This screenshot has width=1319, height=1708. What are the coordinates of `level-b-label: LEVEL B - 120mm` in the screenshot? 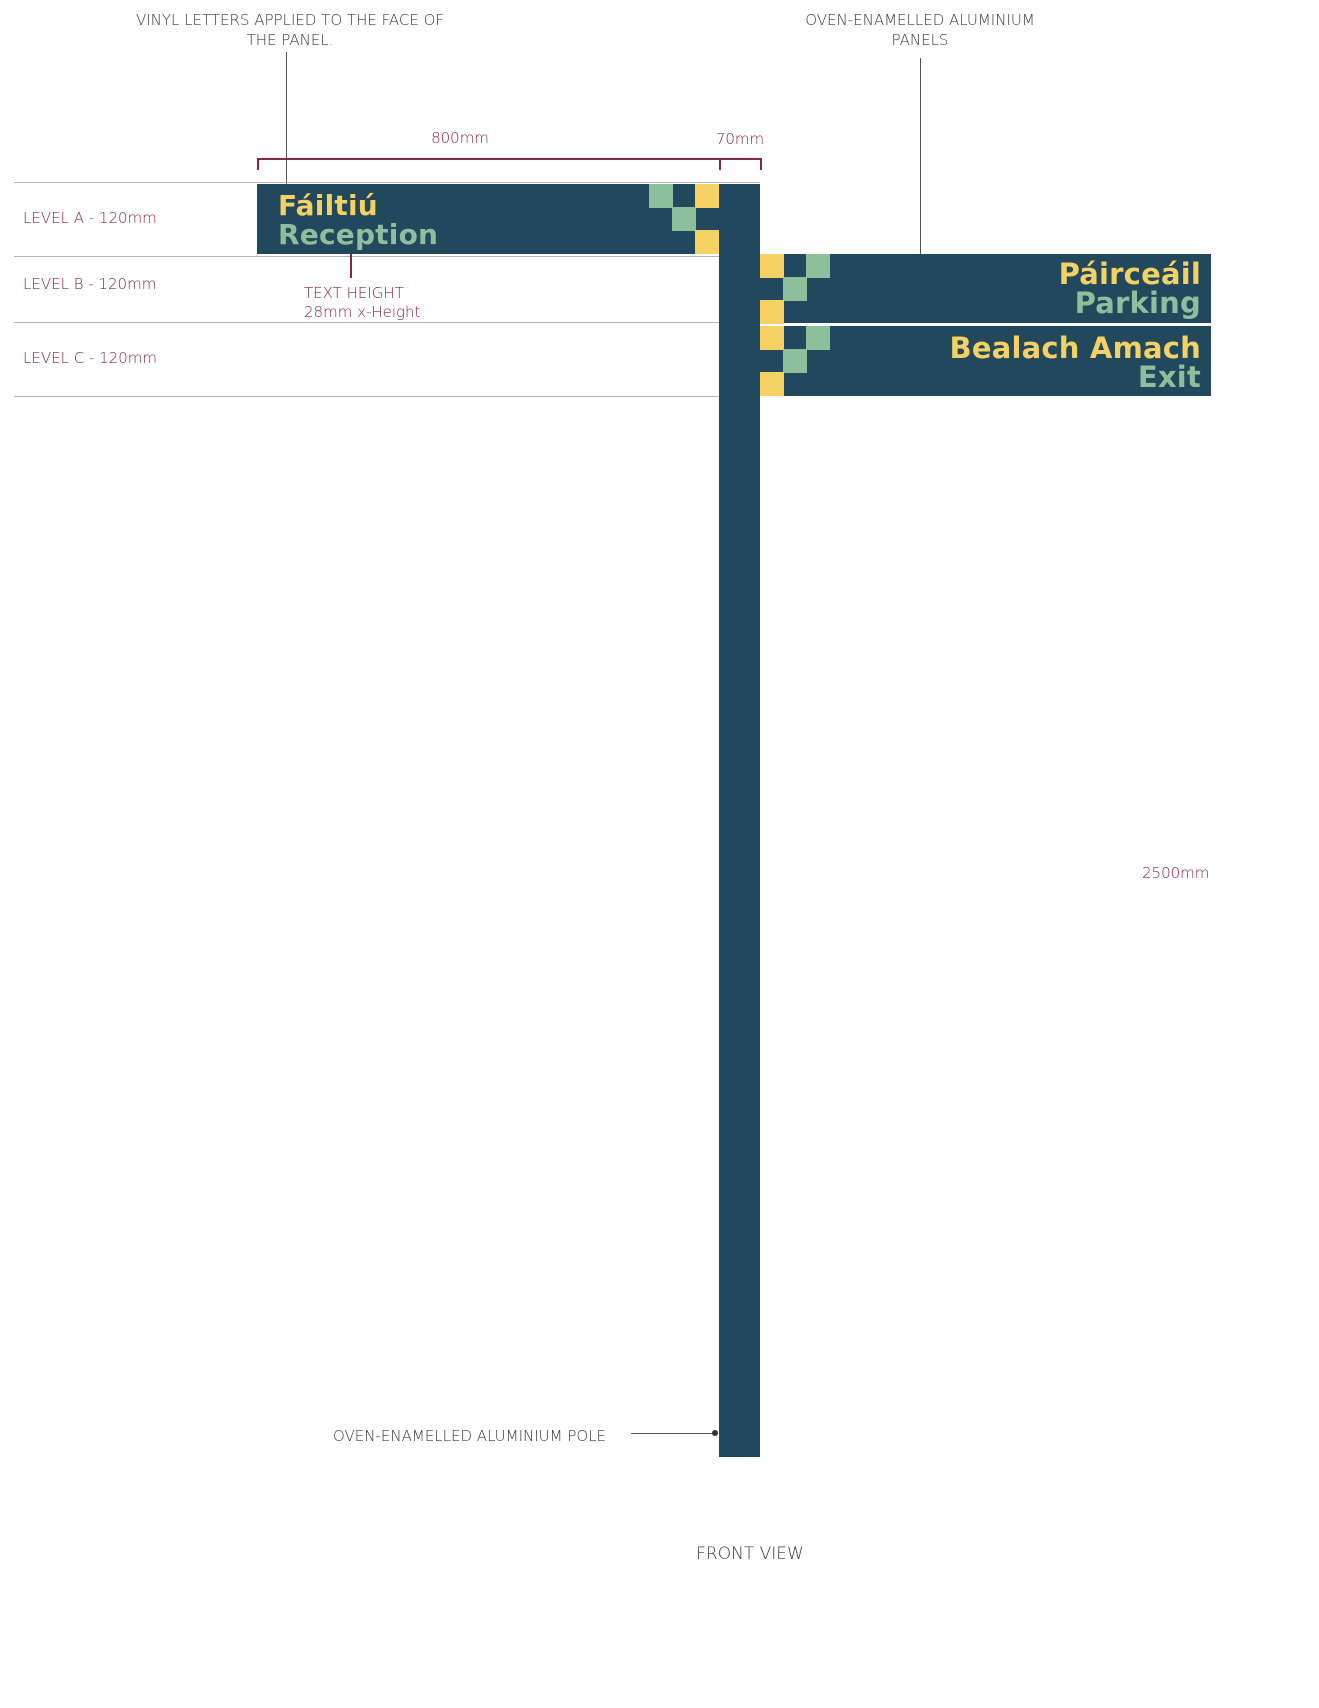 It's located at (90, 284).